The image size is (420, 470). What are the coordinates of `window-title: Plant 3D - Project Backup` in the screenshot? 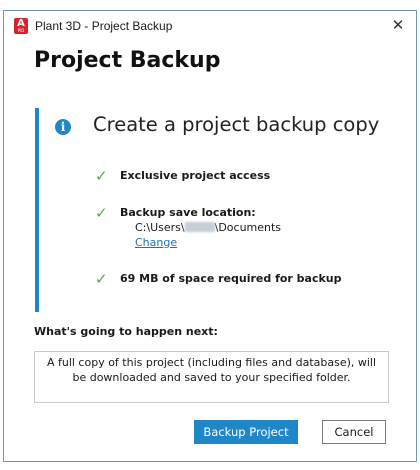 It's located at (104, 26).